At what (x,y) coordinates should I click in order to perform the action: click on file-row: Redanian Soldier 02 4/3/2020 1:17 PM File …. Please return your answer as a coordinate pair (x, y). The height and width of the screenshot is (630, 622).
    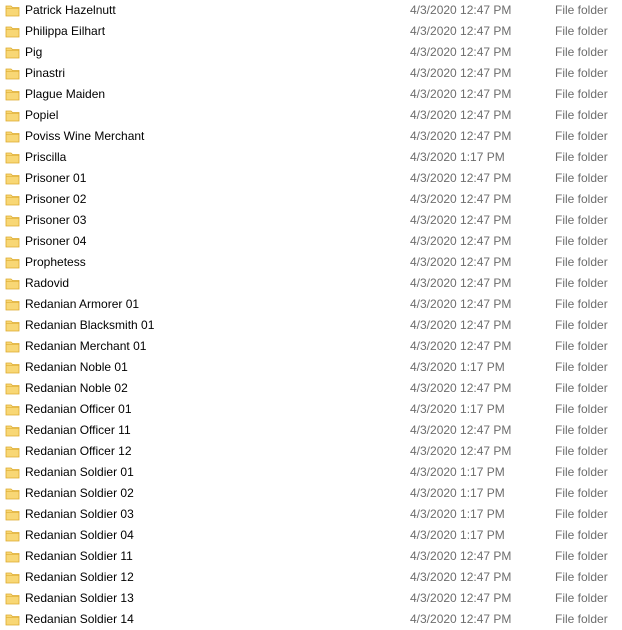
    Looking at the image, I should click on (311, 493).